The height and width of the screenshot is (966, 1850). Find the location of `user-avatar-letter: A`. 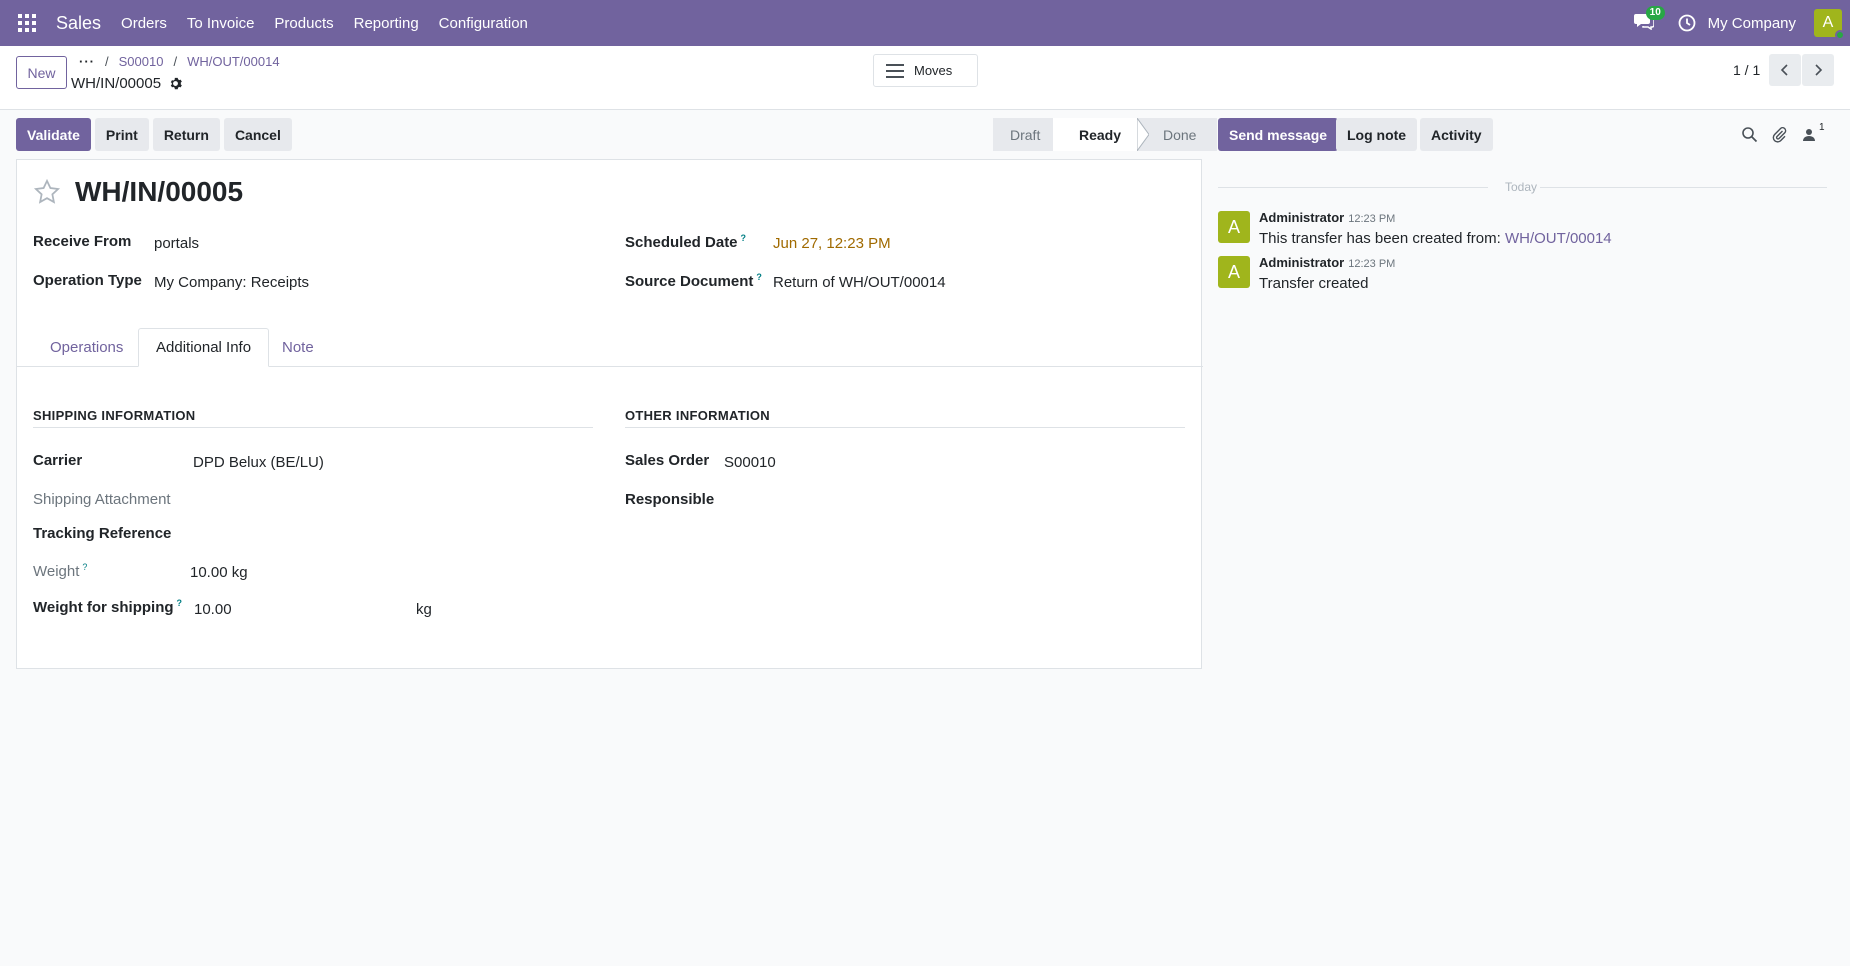

user-avatar-letter: A is located at coordinates (1828, 22).